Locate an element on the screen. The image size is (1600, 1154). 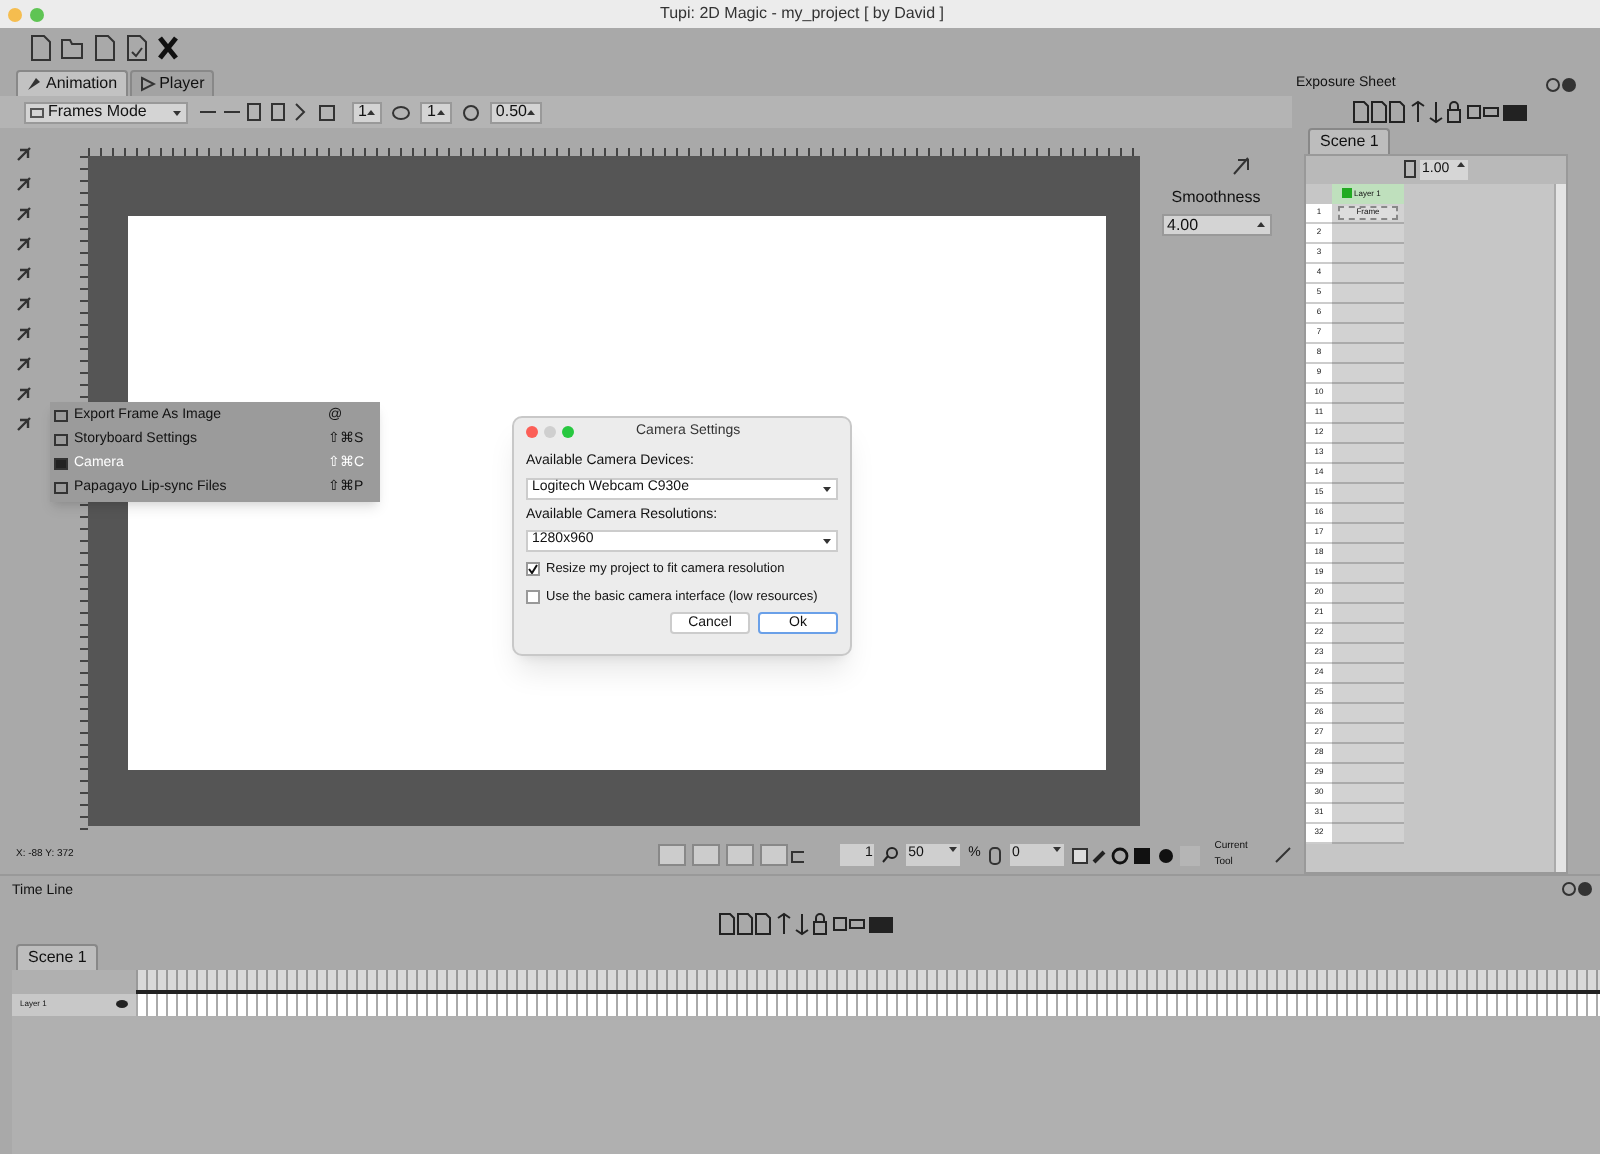
window-title: Tupi: 2D Magic - my_project [ by David ] is located at coordinates (802, 14).